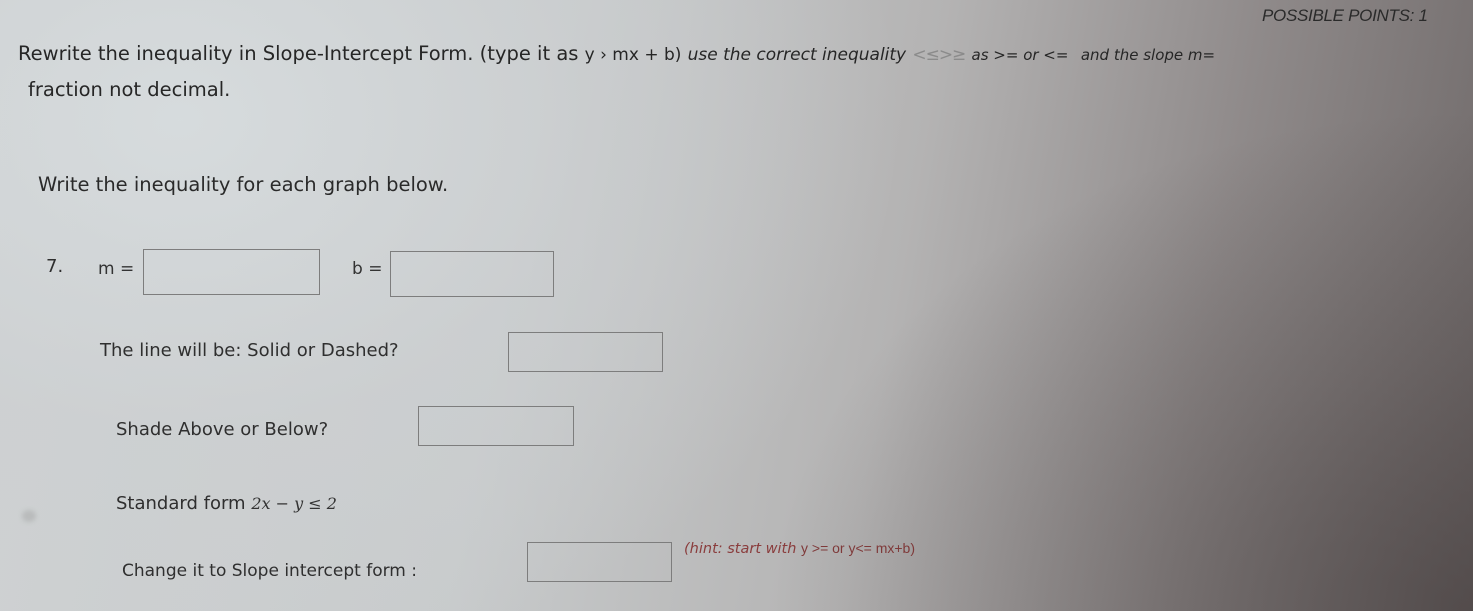 The width and height of the screenshot is (1473, 611). What do you see at coordinates (633, 55) in the screenshot?
I see `instructions-example-form: y › mx + b)` at bounding box center [633, 55].